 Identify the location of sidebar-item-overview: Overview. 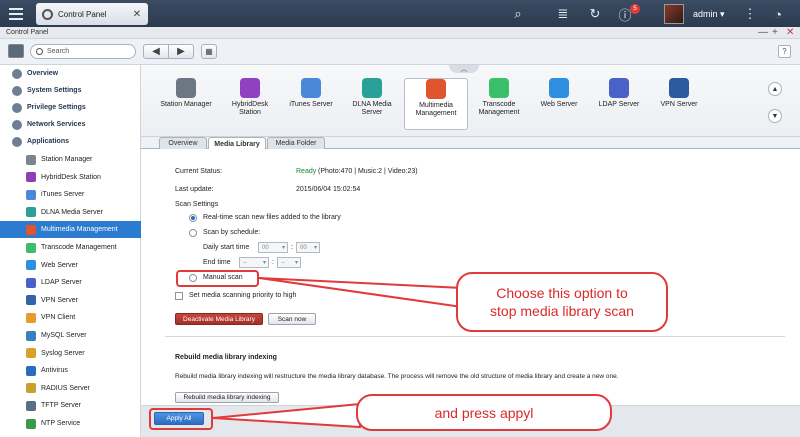
(70, 73).